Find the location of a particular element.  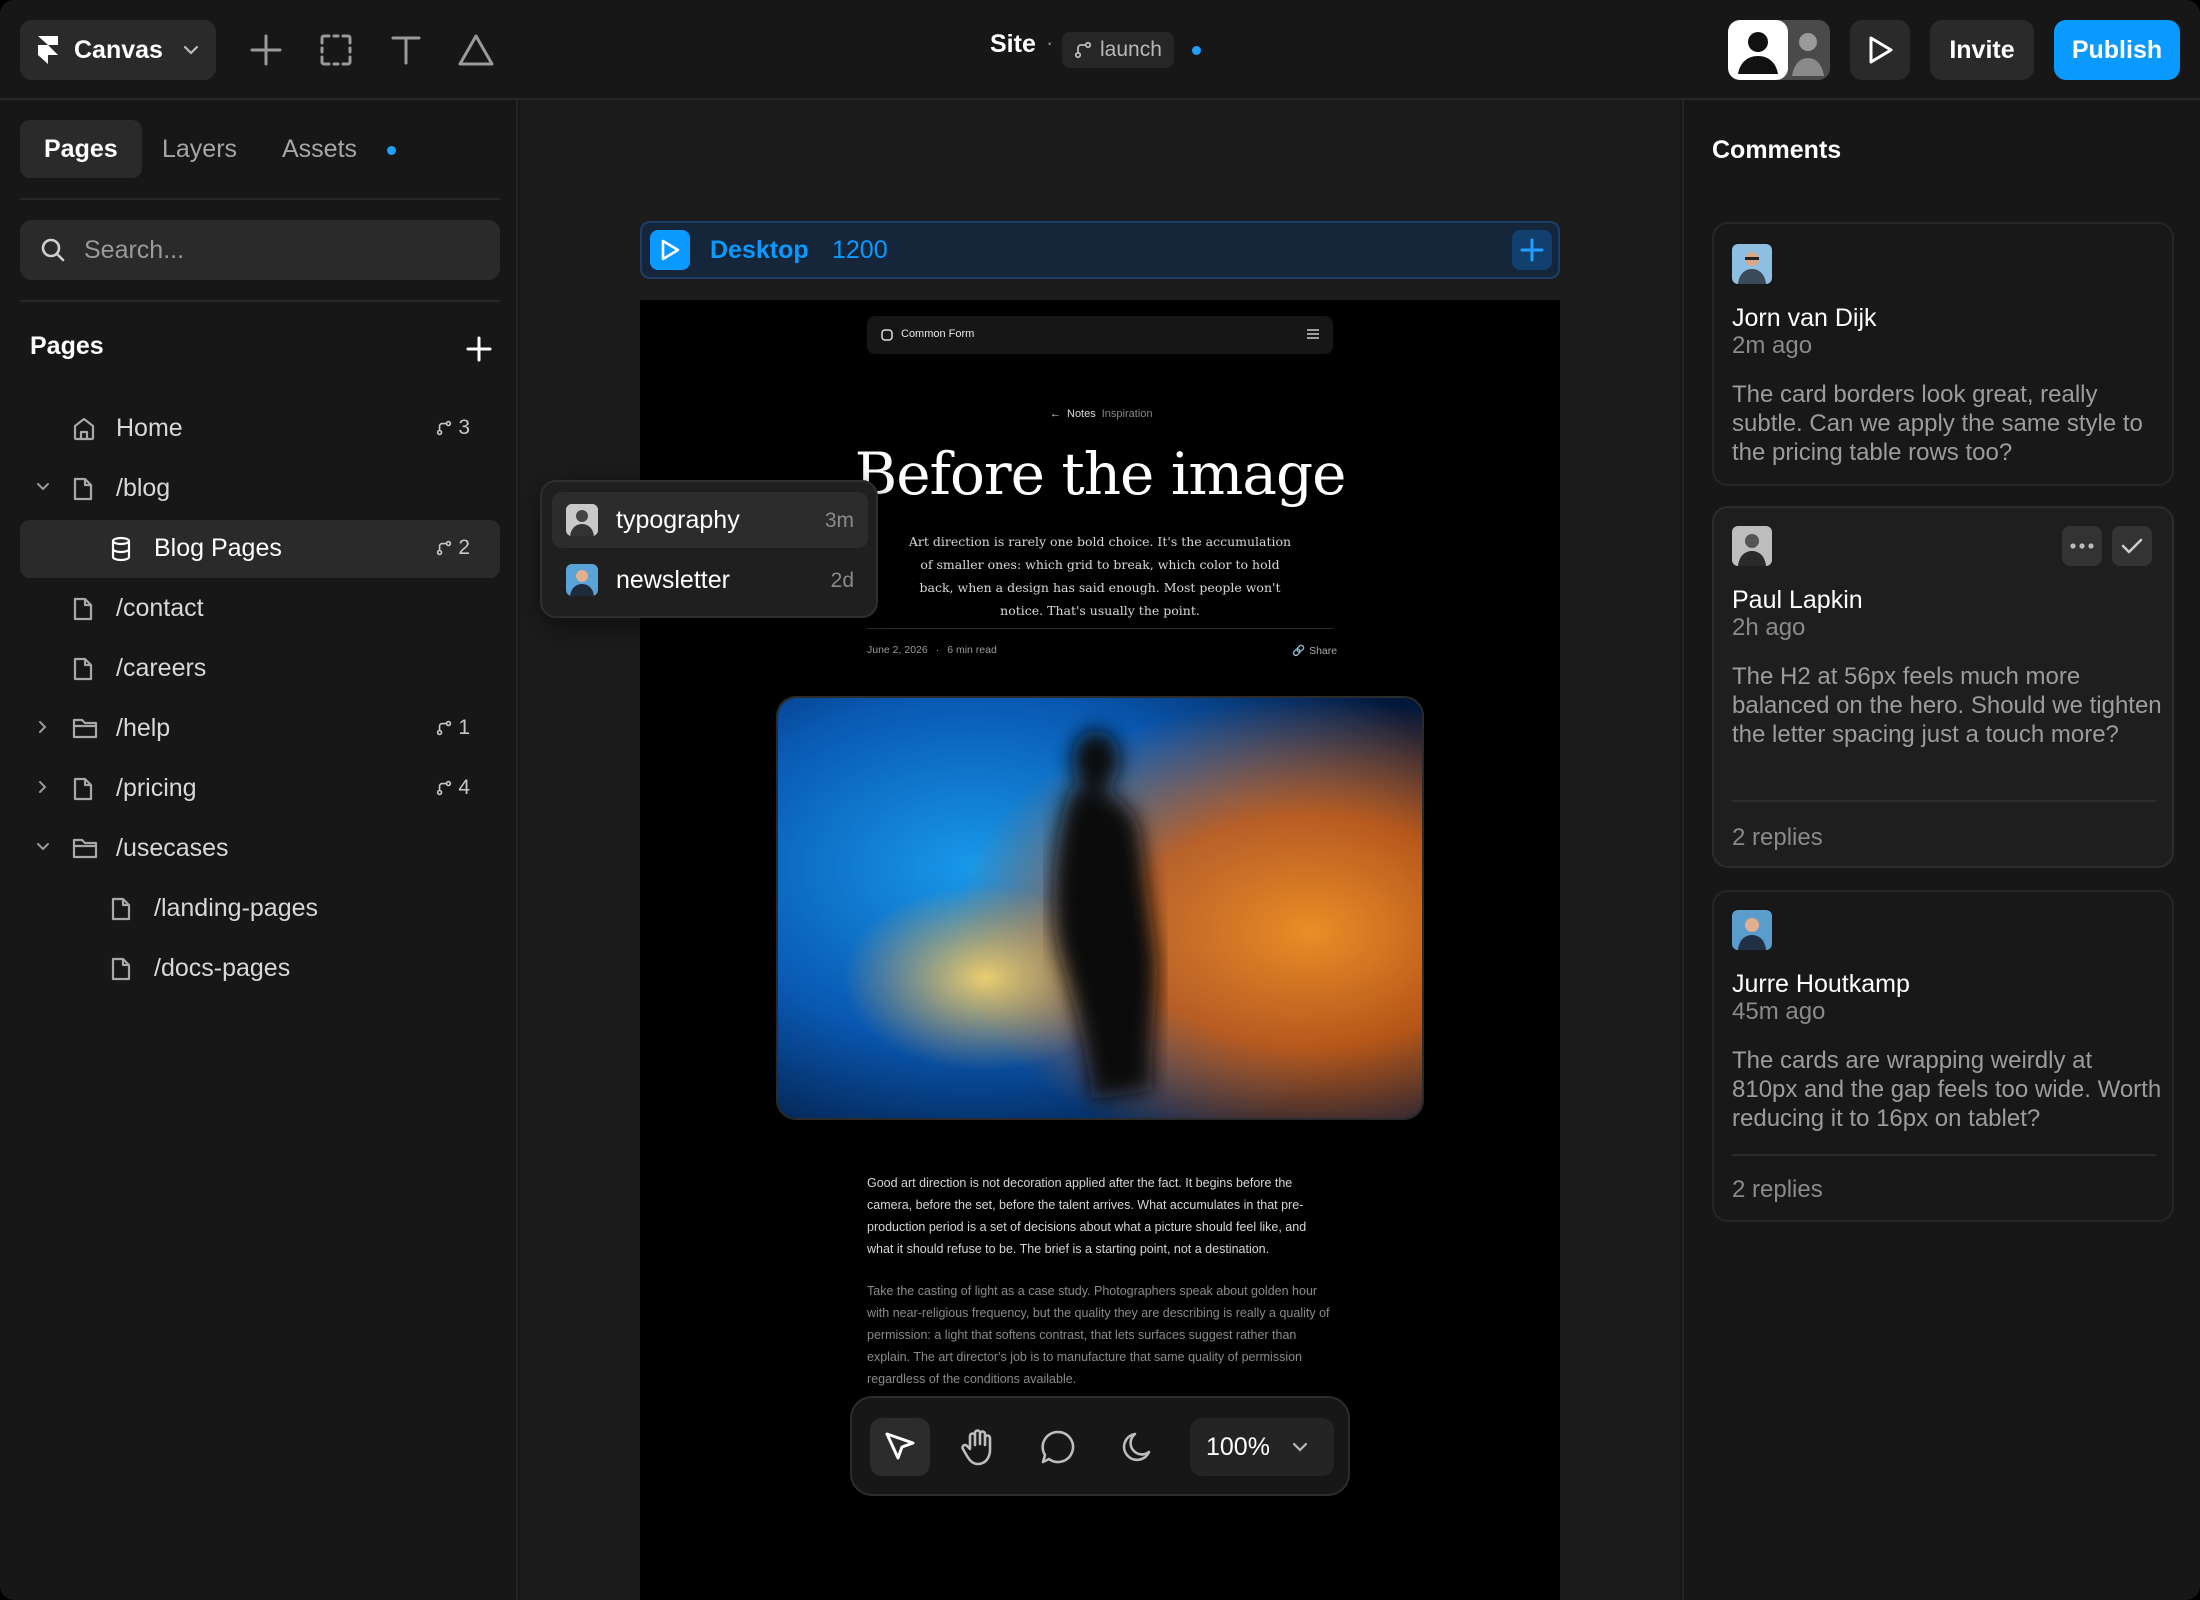

list-item: typography 3m is located at coordinates (710, 520).